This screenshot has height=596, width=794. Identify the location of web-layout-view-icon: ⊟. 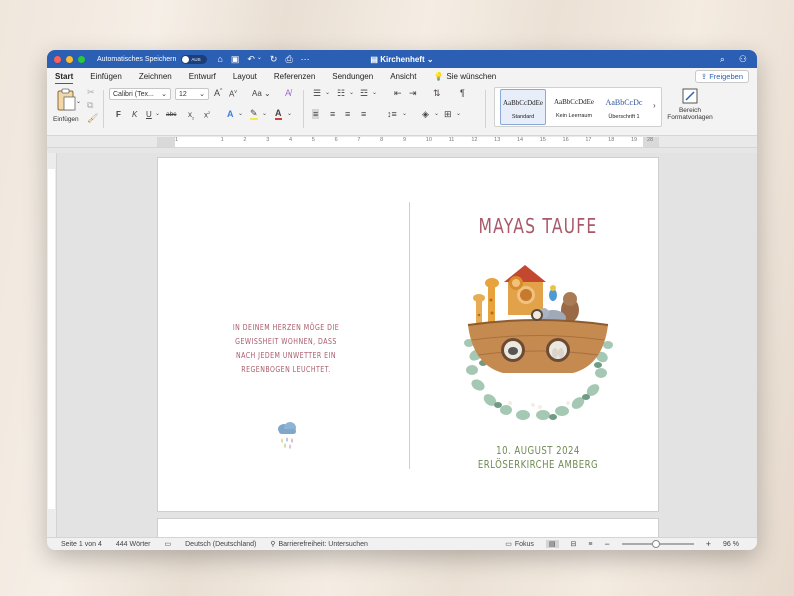
(574, 544).